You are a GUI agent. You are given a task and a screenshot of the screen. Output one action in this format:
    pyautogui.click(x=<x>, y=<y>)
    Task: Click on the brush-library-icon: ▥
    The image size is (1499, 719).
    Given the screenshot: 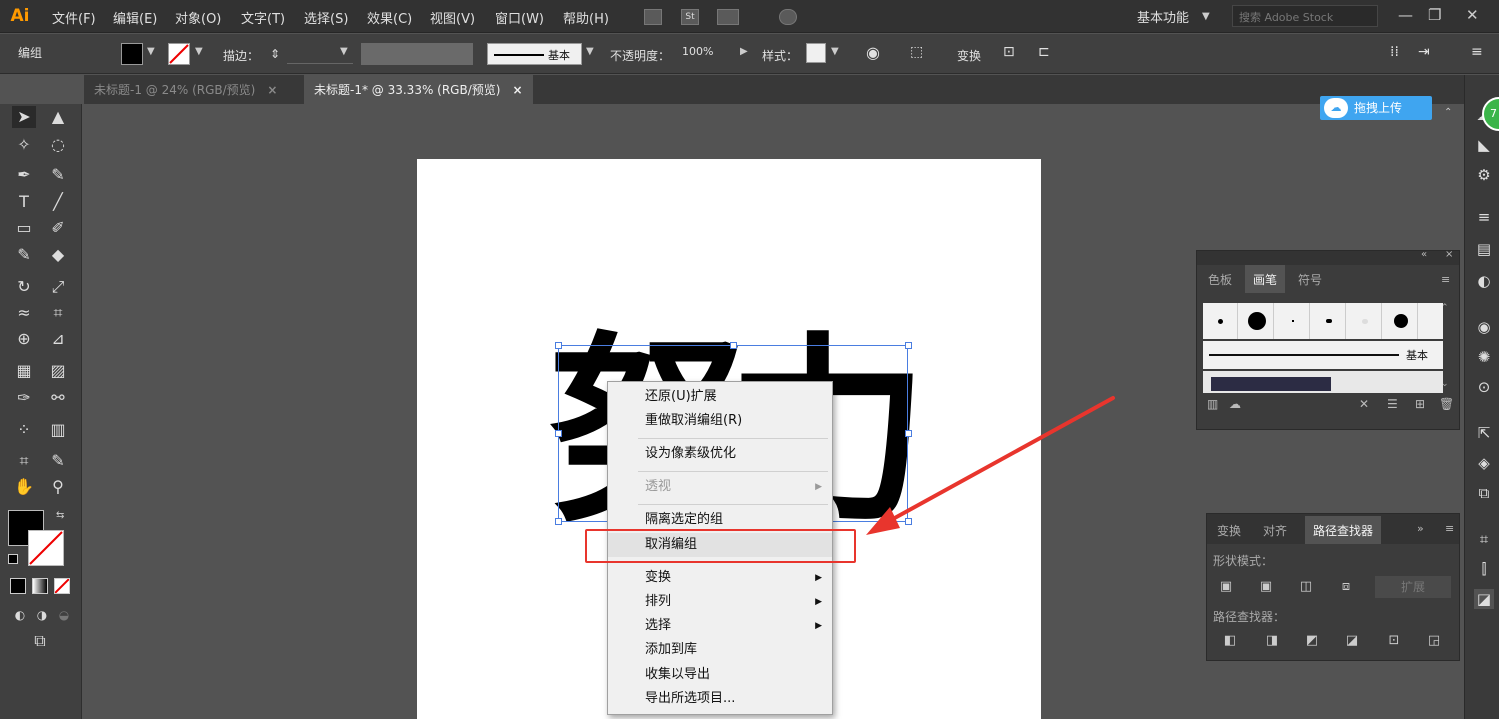 What is the action you would take?
    pyautogui.click(x=1212, y=404)
    